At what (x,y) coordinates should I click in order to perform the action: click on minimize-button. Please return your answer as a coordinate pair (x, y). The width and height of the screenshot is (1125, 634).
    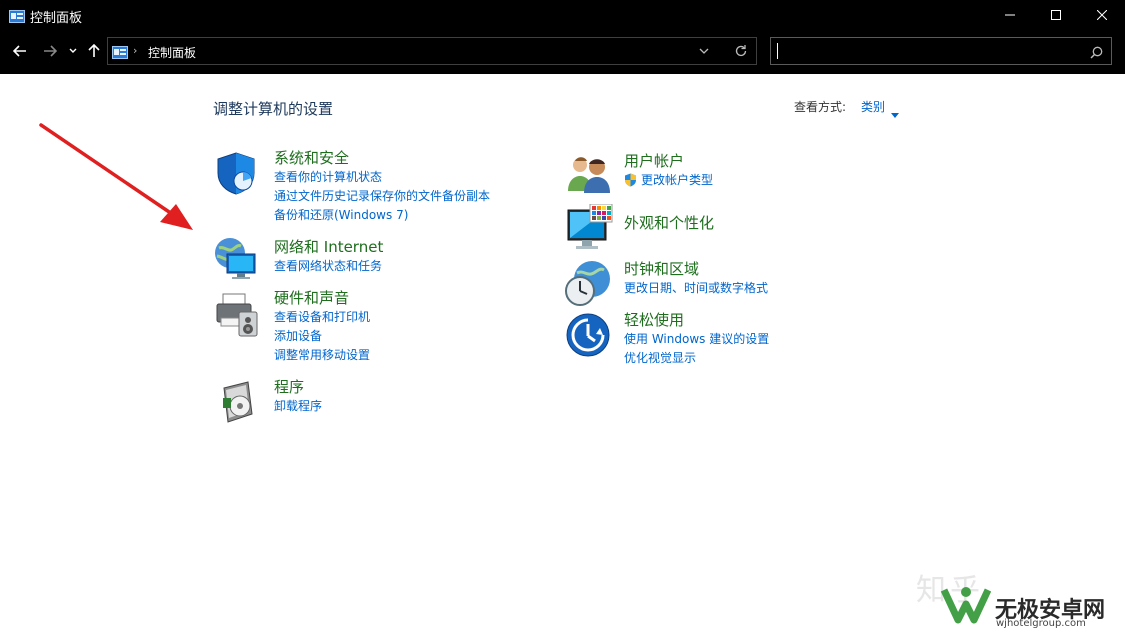
    Looking at the image, I should click on (1010, 15).